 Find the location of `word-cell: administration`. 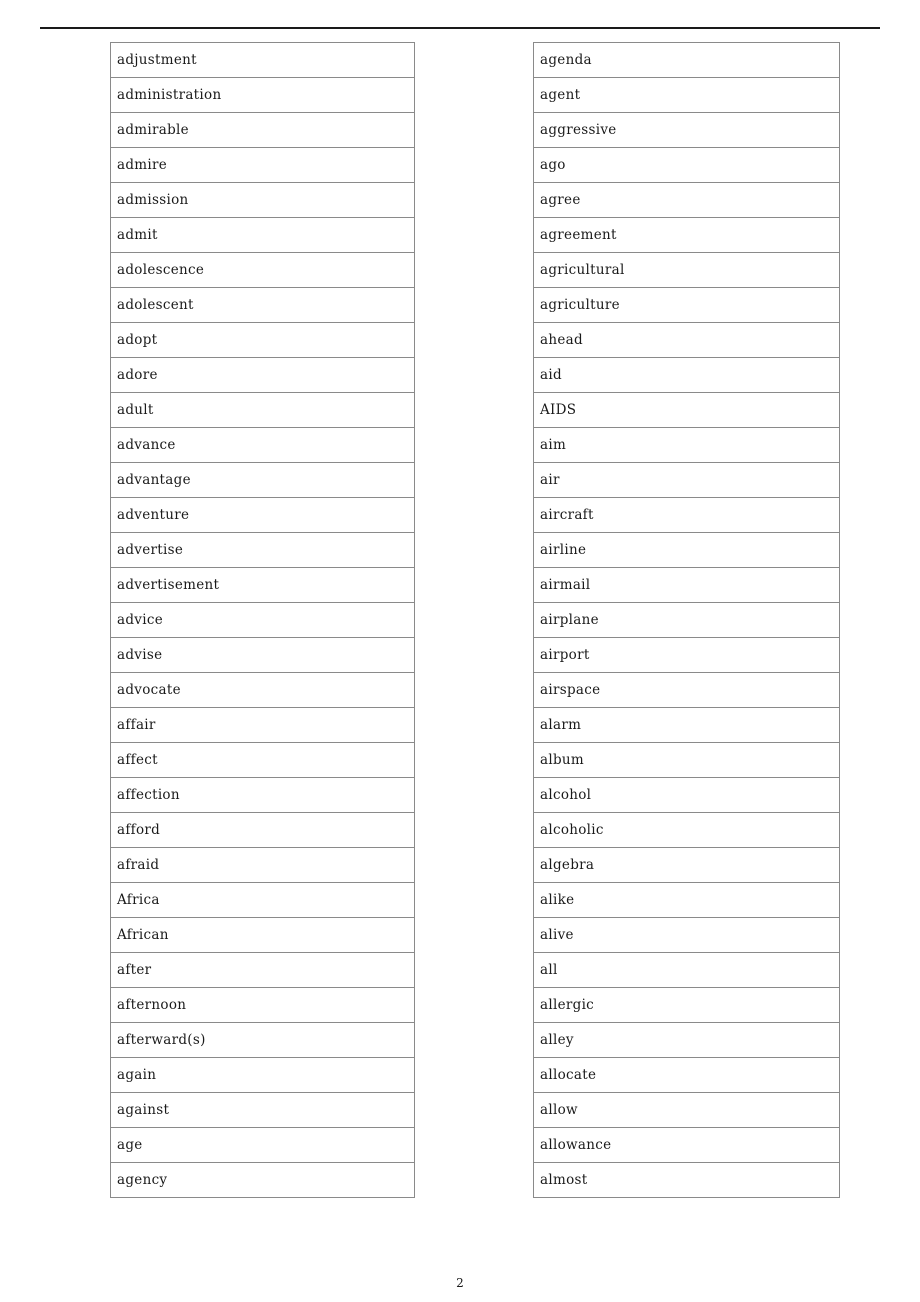

word-cell: administration is located at coordinates (262, 95).